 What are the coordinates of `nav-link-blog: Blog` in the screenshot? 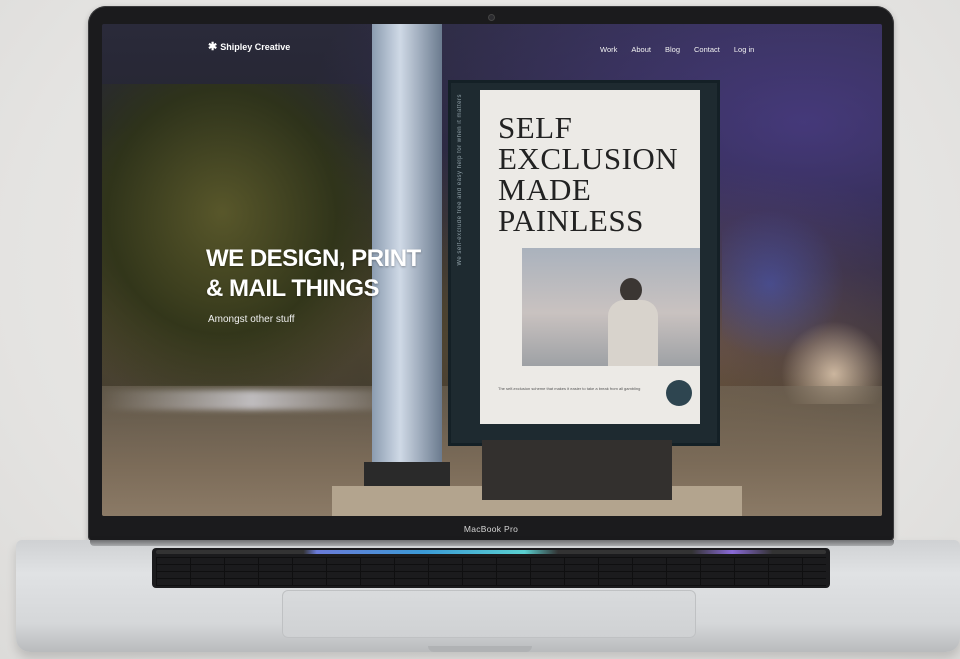 It's located at (672, 49).